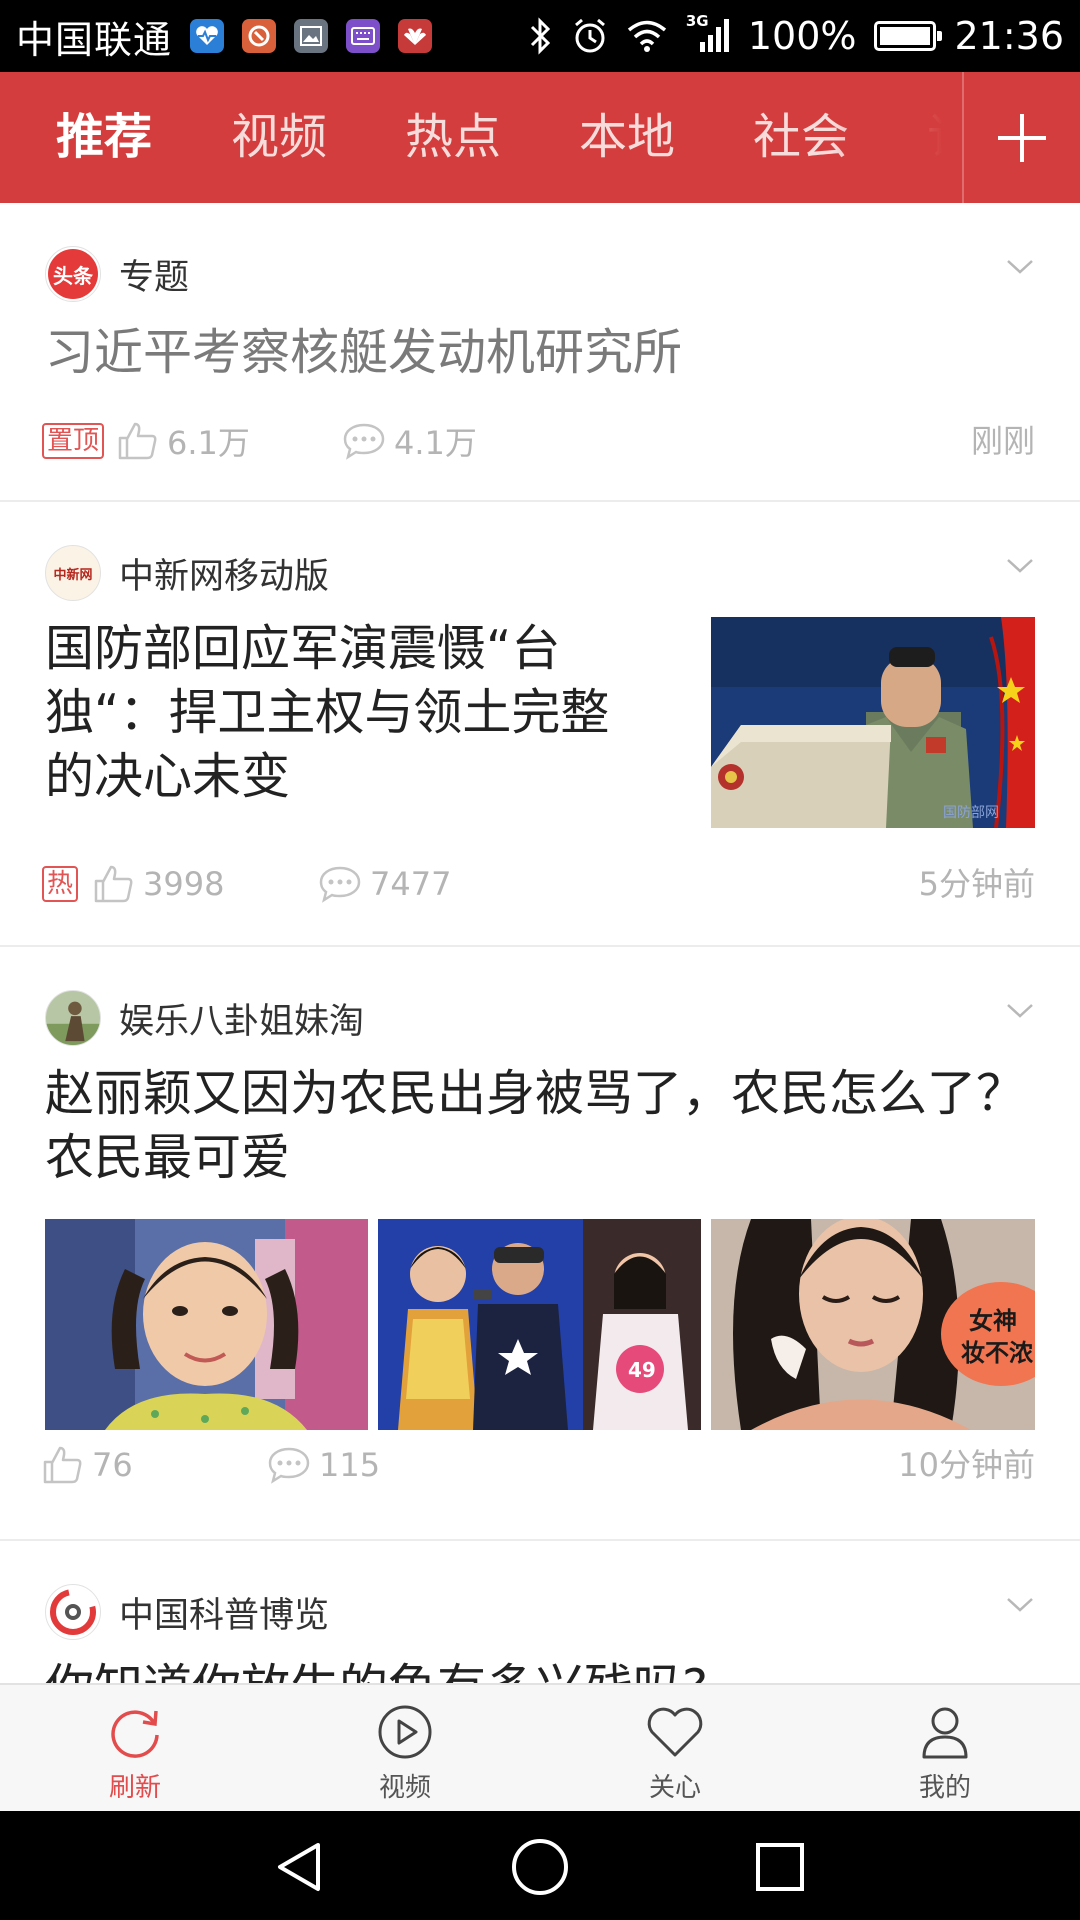  I want to click on comment-count: 115, so click(323, 1465).